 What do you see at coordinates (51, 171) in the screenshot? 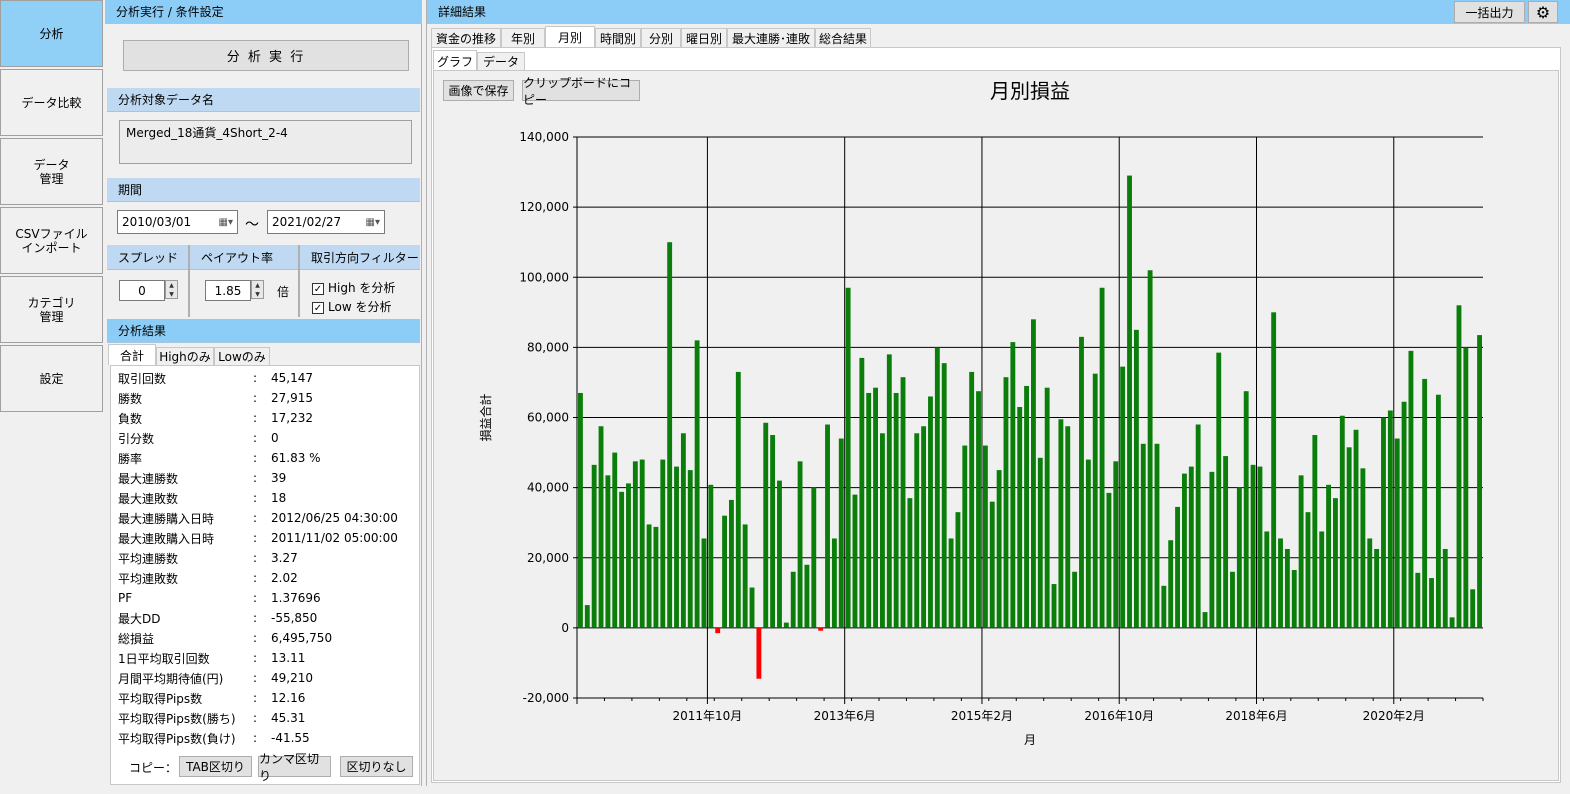
I see `nav-data-manage: データ 管理` at bounding box center [51, 171].